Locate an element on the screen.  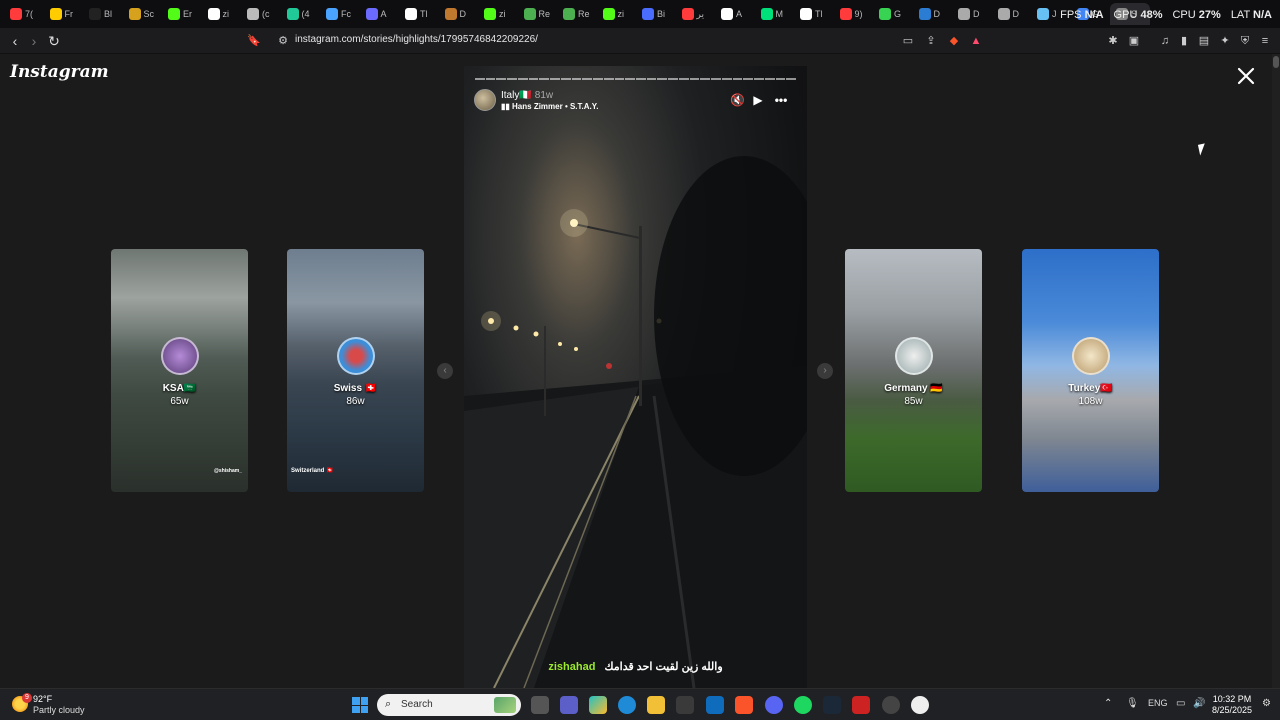
tab-label: Er is located at coordinates (187, 14).